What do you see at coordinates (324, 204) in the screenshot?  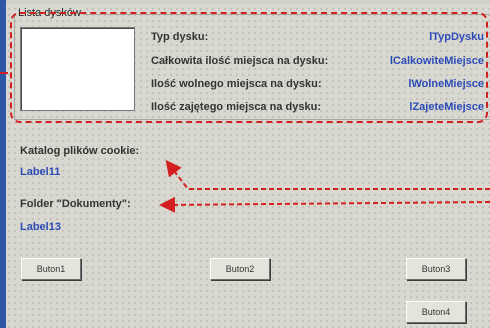 I see `documents-arrow` at bounding box center [324, 204].